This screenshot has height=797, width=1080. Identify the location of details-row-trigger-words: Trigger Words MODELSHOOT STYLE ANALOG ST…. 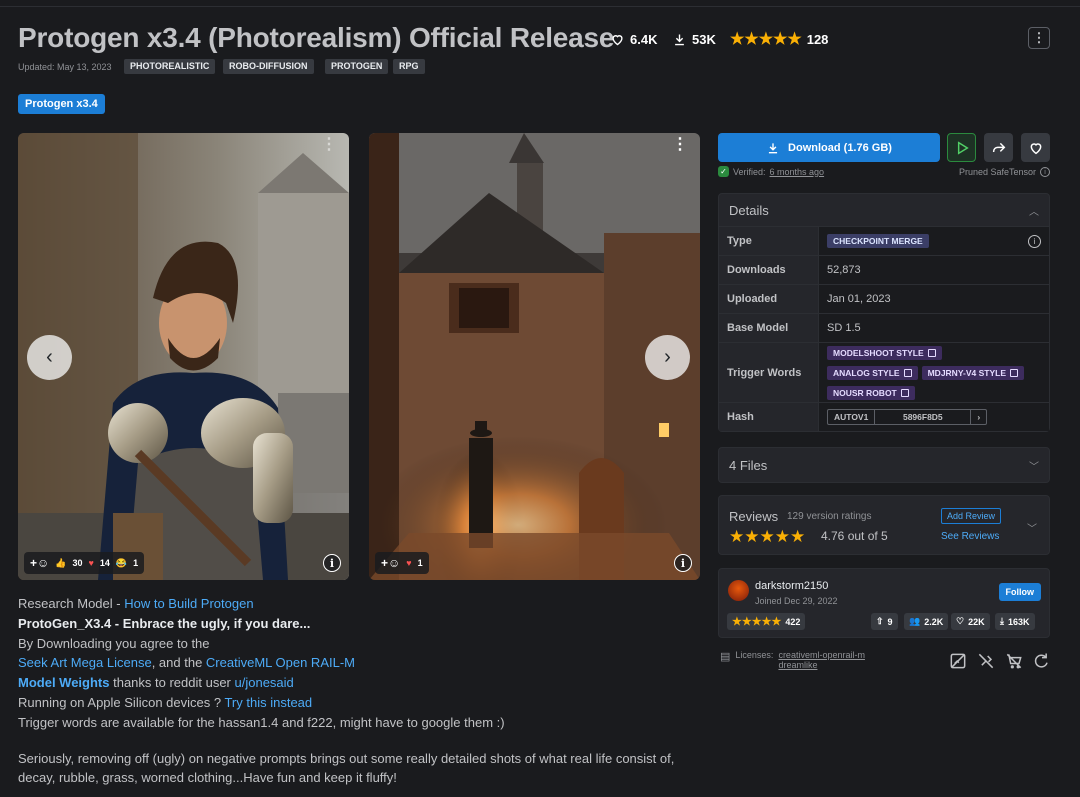
(884, 372).